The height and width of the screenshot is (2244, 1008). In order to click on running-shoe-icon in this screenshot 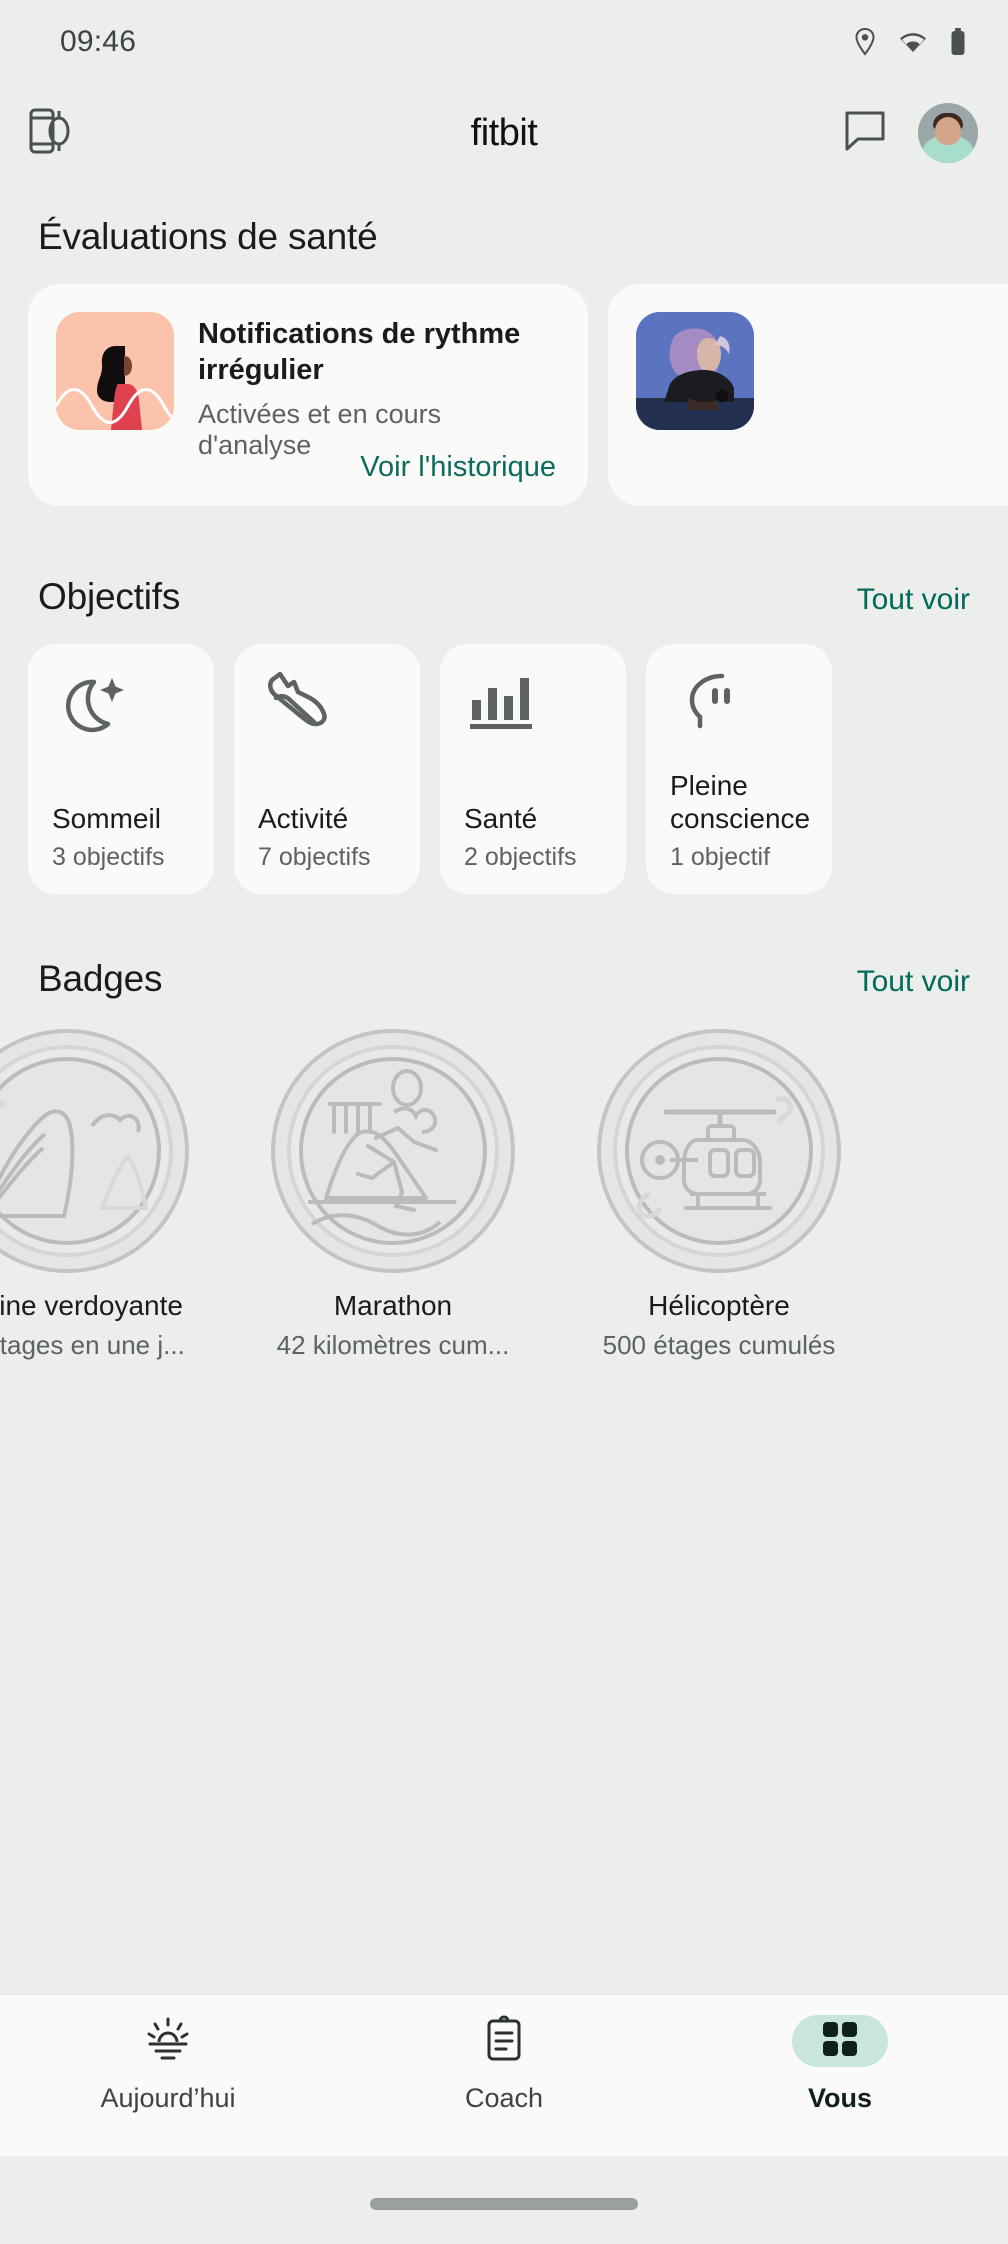, I will do `click(328, 702)`.